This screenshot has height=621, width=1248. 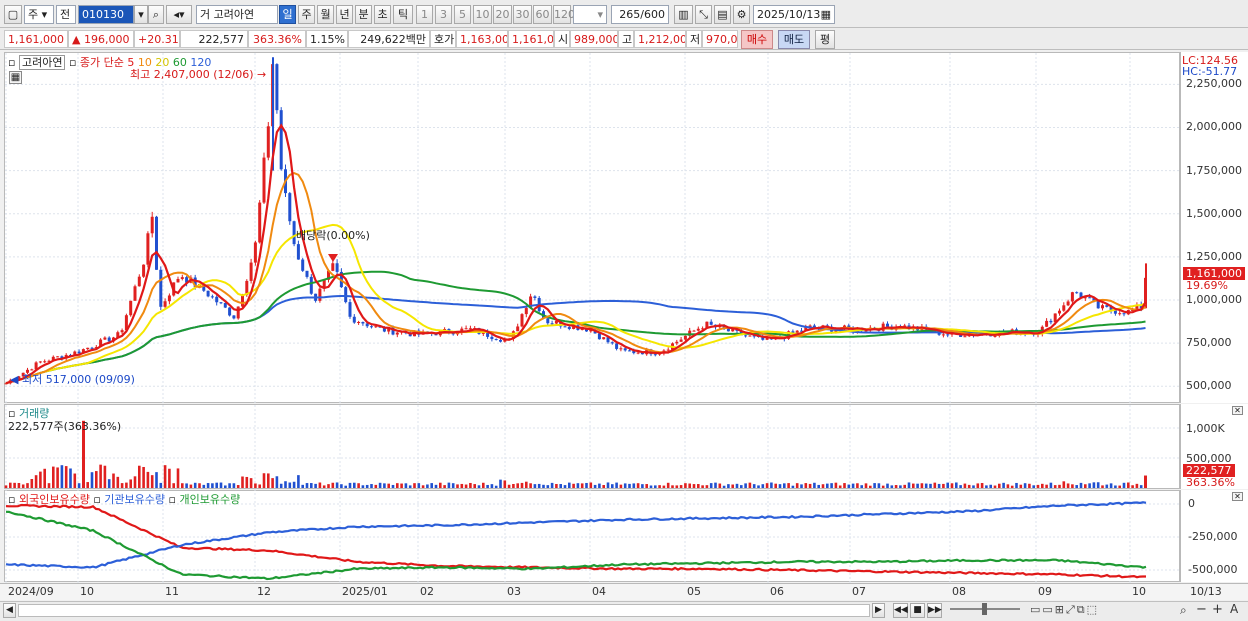 What do you see at coordinates (694, 591) in the screenshot?
I see `x-axis-label: 05` at bounding box center [694, 591].